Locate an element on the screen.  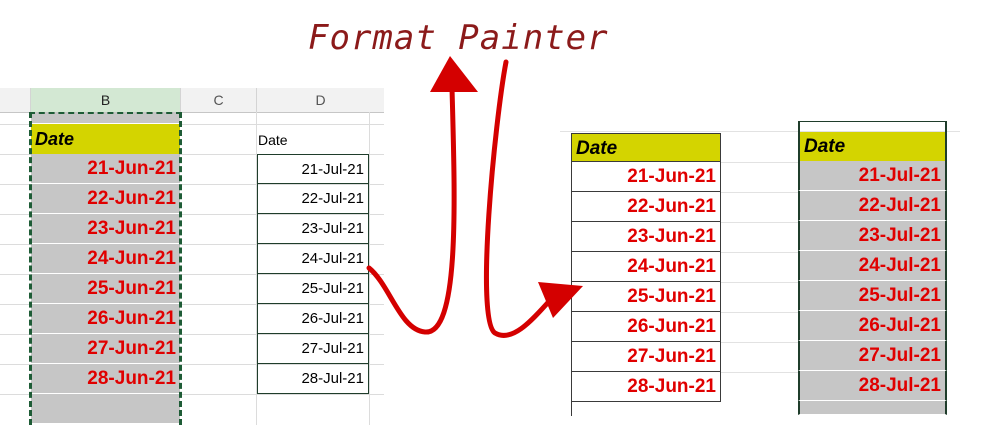
up-arrow-line is located at coordinates (411, 210).